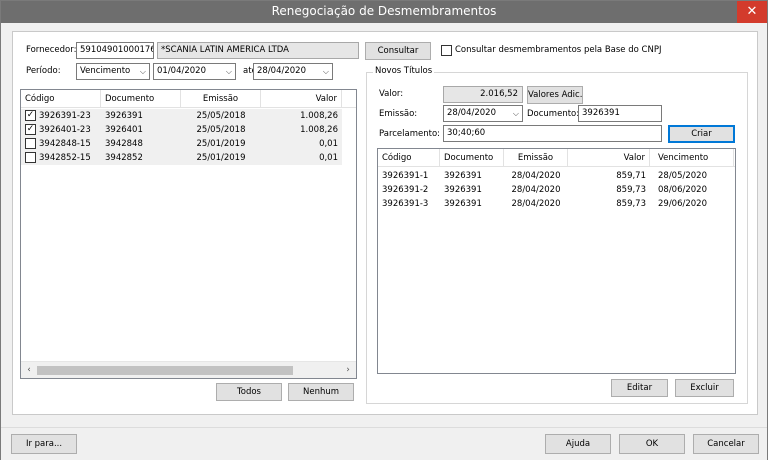 This screenshot has height=460, width=768. I want to click on cell-codigo: 3926391-1, so click(405, 176).